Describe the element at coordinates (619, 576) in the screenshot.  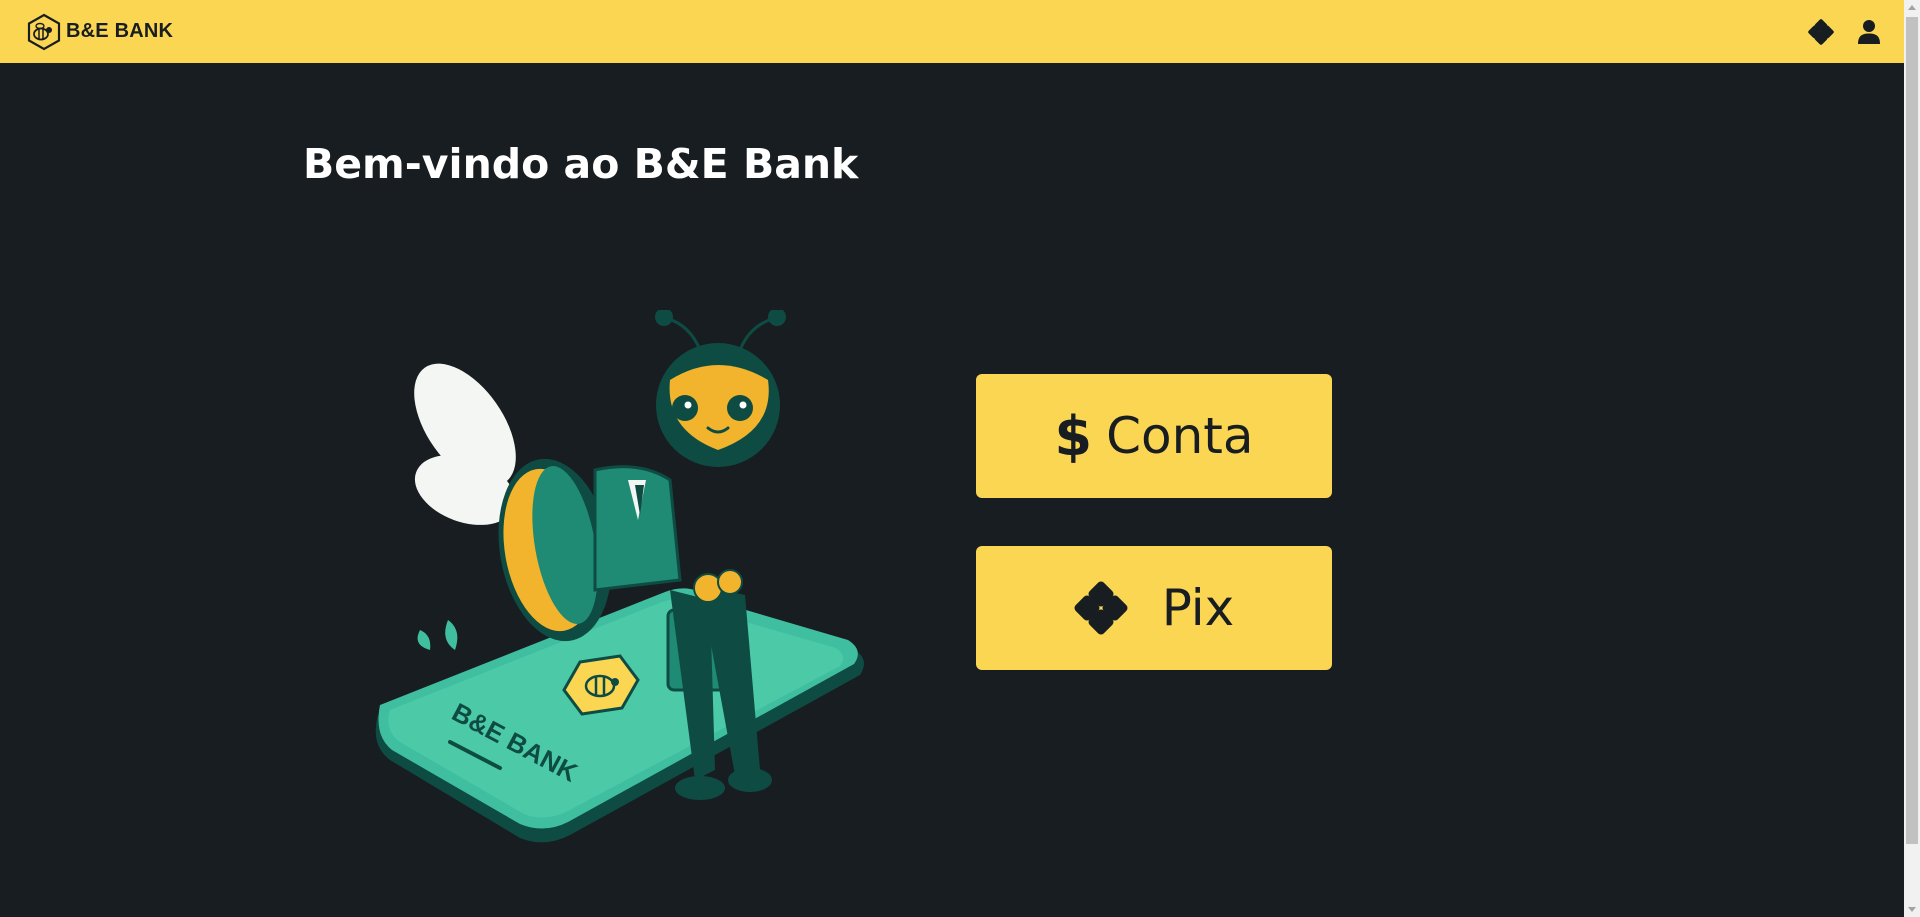
I see `bee-mascot-illustration: B&E BANK` at that location.